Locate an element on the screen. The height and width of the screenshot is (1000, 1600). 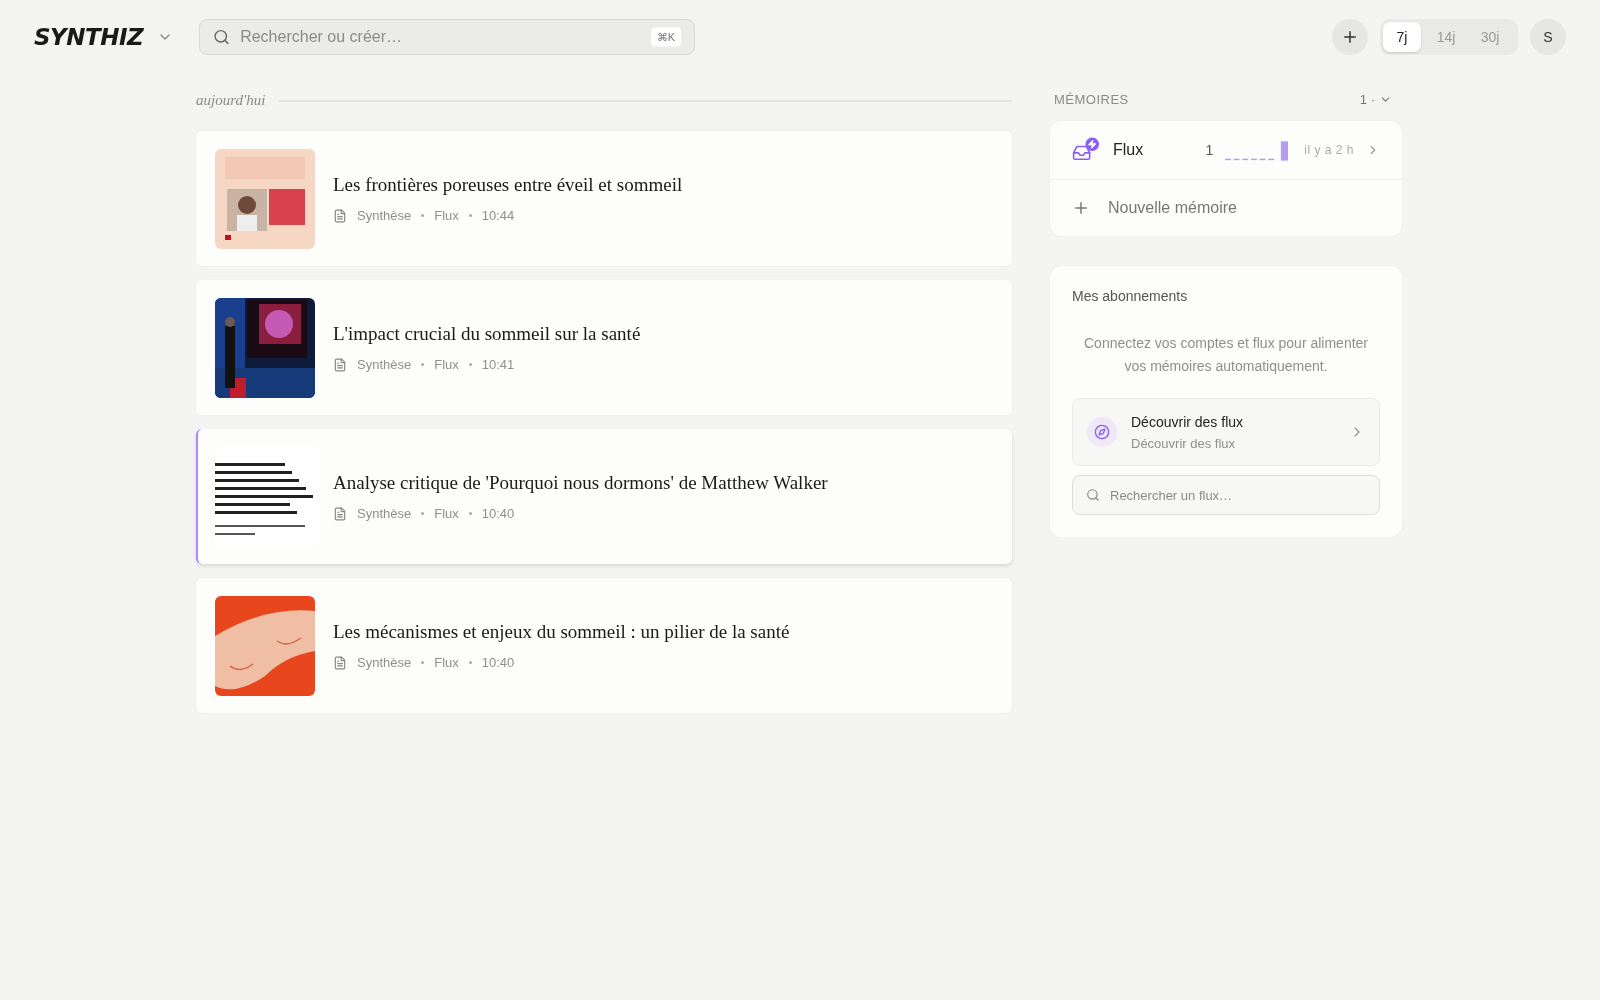
new-memory-button: Nouvelle mémoire is located at coordinates (1226, 208).